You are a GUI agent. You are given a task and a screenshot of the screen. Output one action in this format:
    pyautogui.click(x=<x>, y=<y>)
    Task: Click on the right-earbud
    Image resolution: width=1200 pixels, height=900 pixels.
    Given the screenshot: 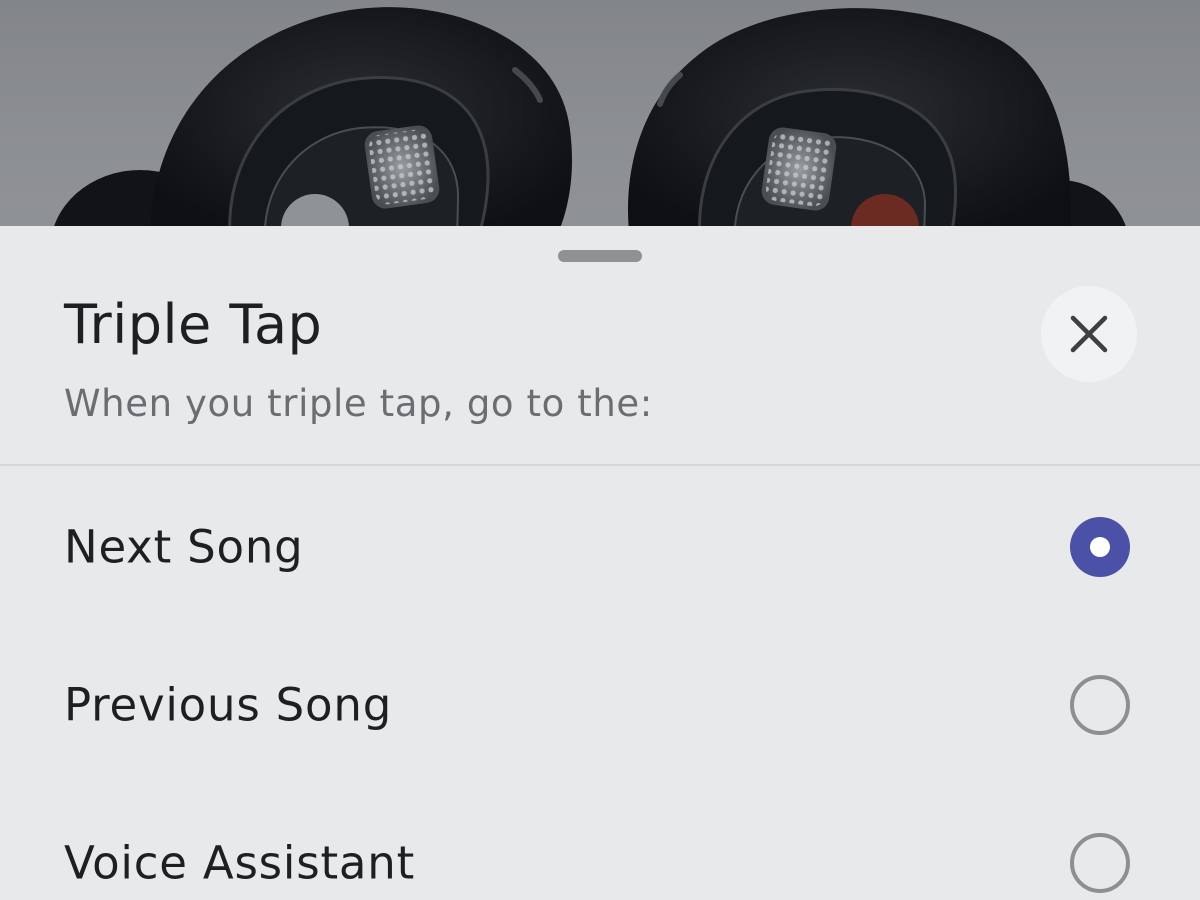 What is the action you would take?
    pyautogui.click(x=879, y=124)
    